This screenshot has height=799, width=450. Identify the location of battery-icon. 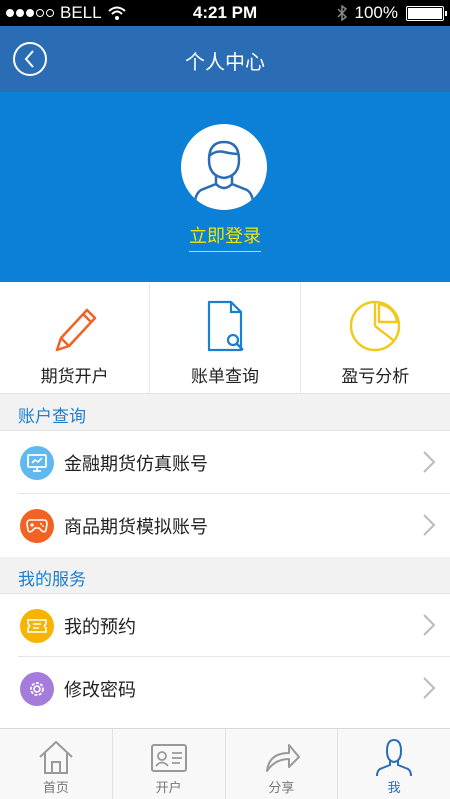
(426, 13).